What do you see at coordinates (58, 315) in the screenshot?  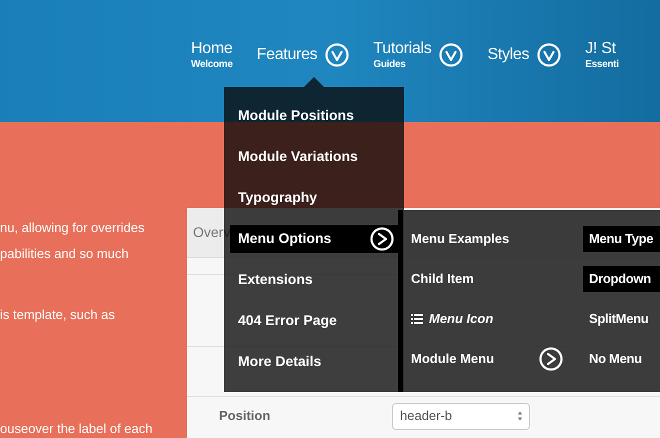 I see `intro-text: is template, such as` at bounding box center [58, 315].